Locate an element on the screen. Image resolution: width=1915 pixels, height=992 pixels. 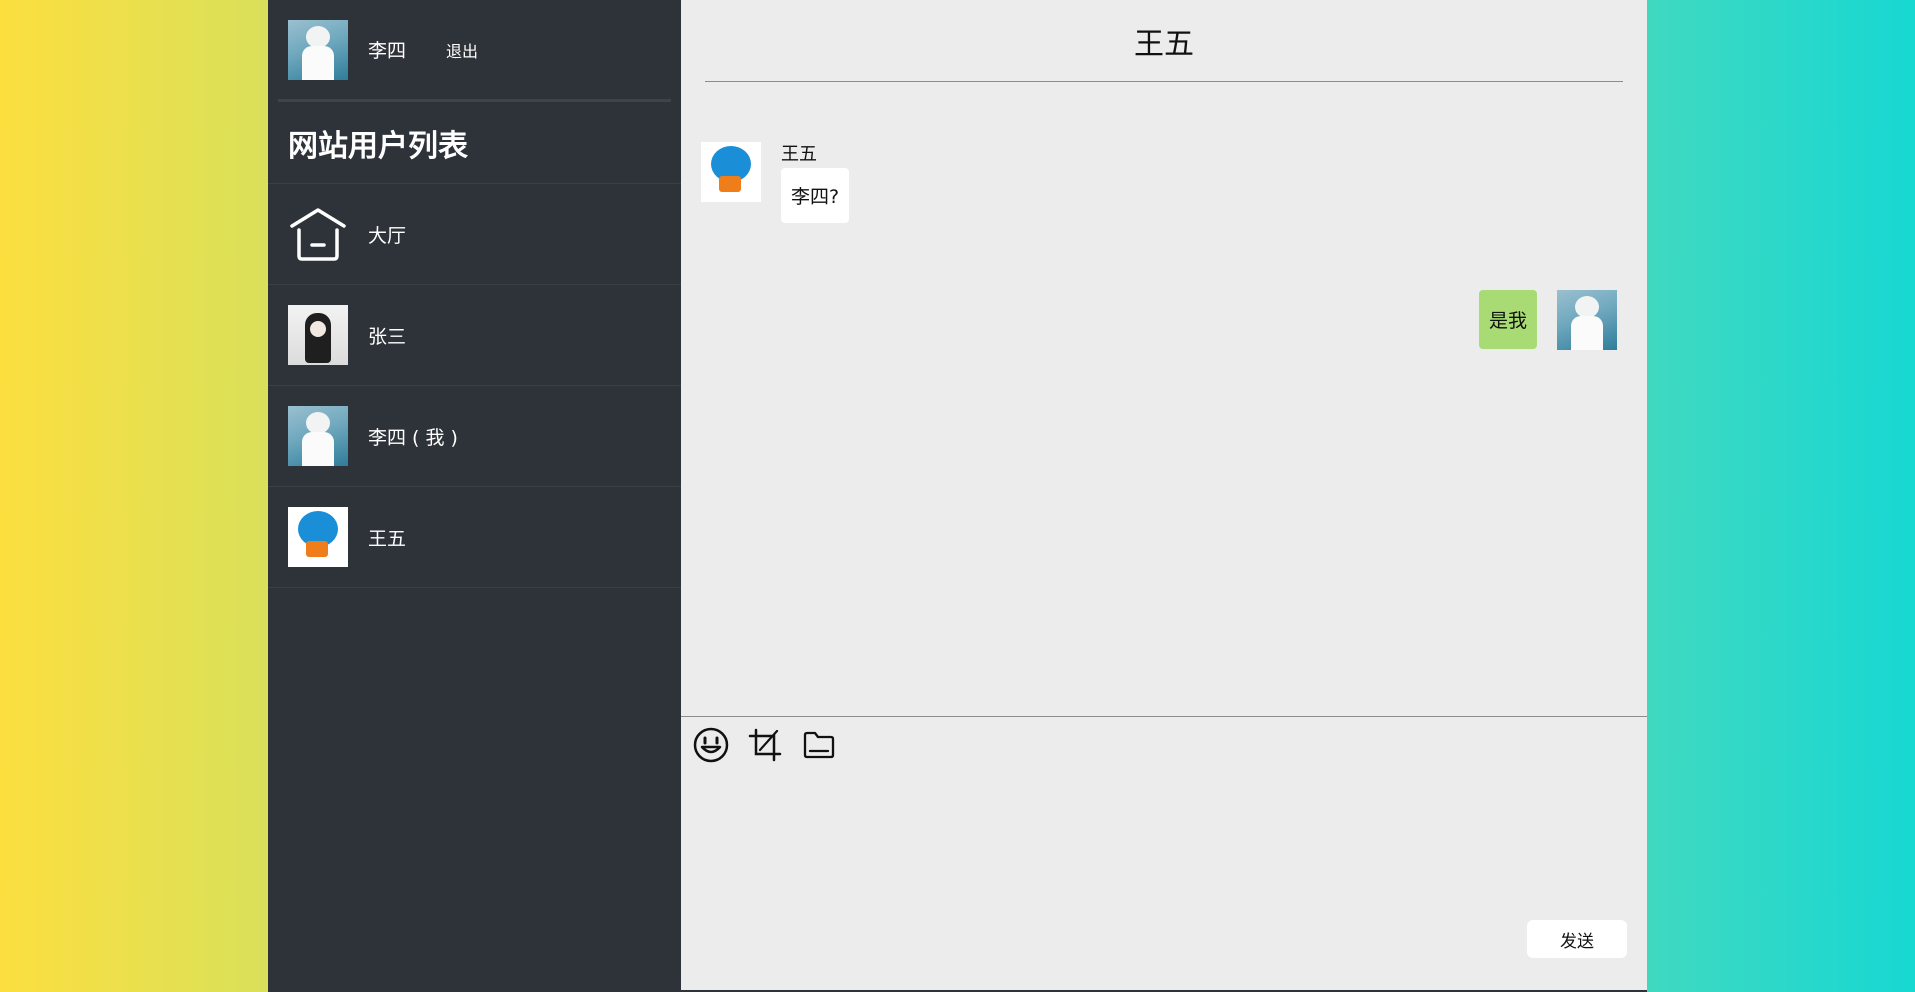
current-user-row: 李四 退出 is located at coordinates (474, 51).